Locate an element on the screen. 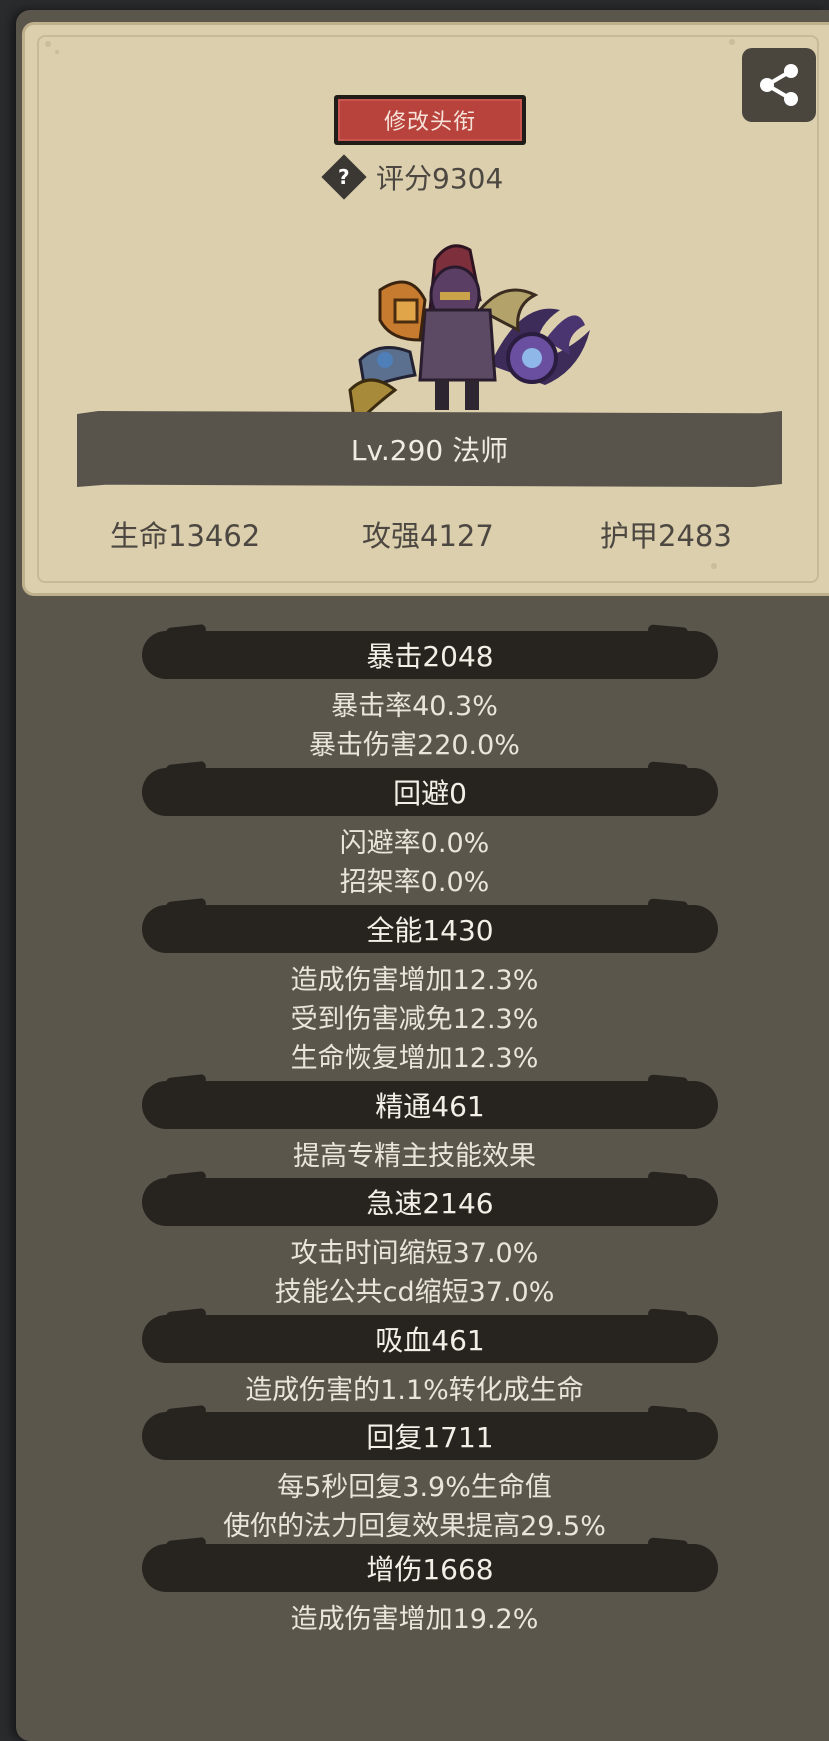  stat-header-crit: 暴击2048 is located at coordinates (430, 655).